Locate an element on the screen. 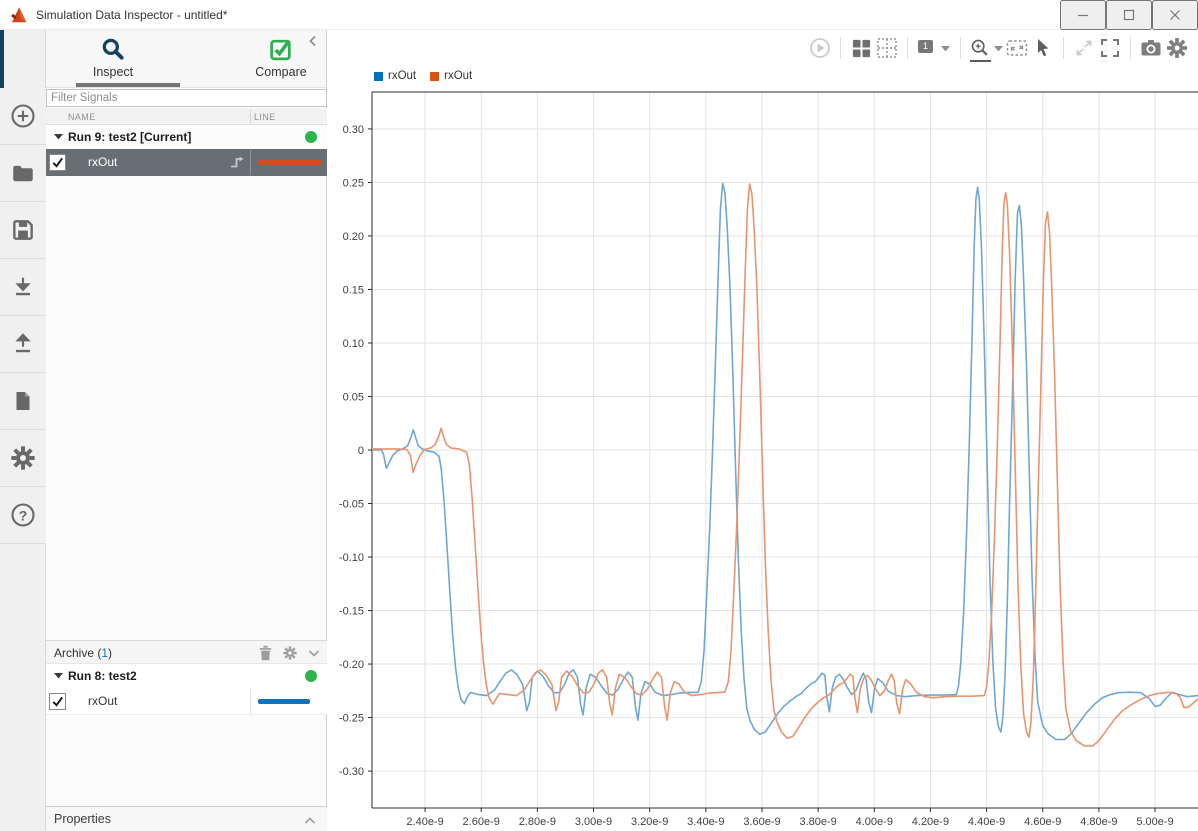 The width and height of the screenshot is (1198, 831). y-tick-label: -0.15 is located at coordinates (351, 612).